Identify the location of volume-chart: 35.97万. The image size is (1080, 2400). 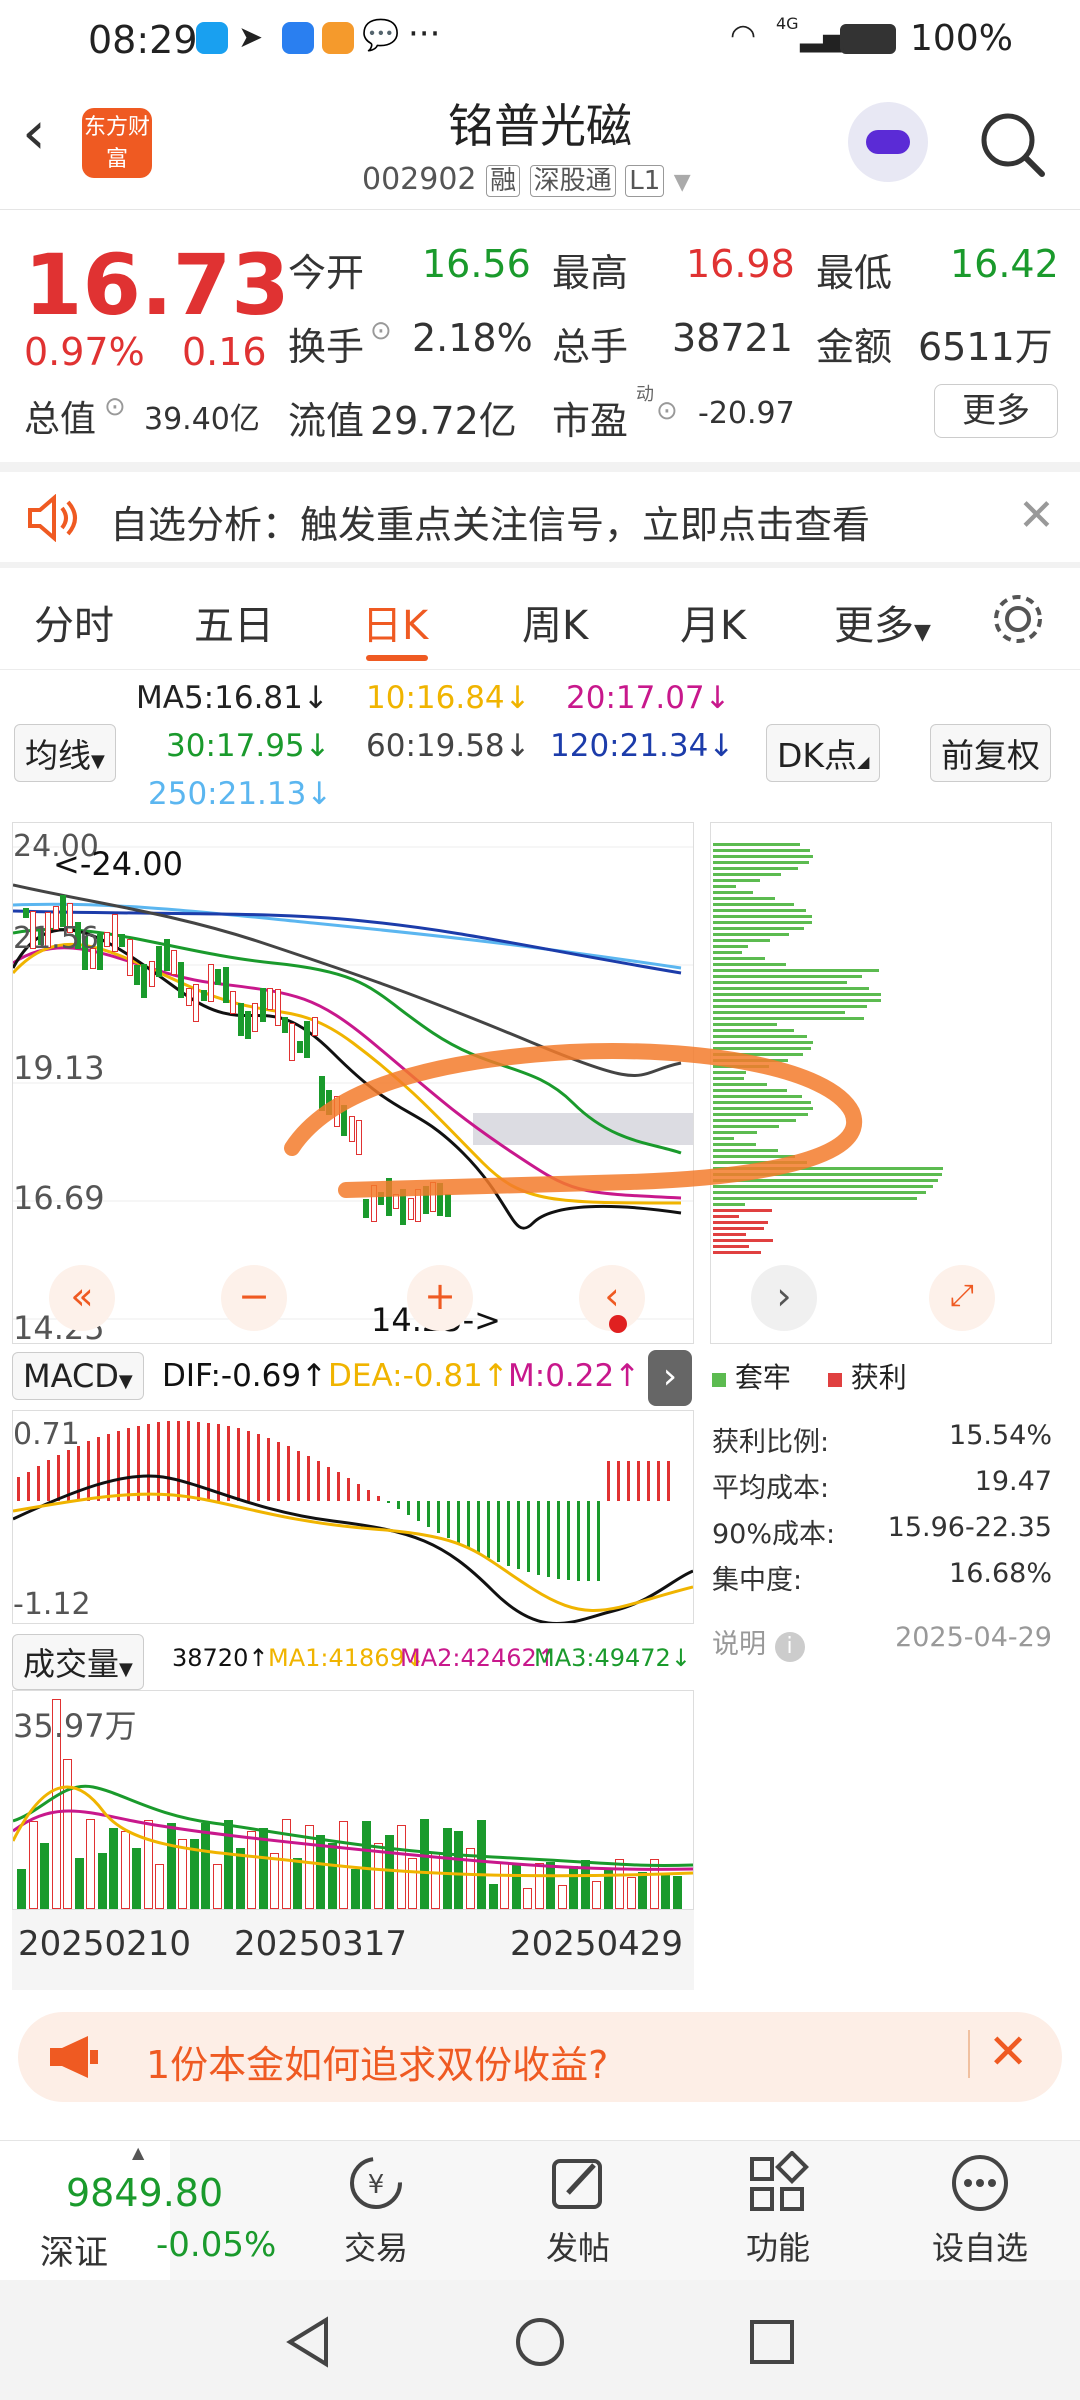
(353, 1800).